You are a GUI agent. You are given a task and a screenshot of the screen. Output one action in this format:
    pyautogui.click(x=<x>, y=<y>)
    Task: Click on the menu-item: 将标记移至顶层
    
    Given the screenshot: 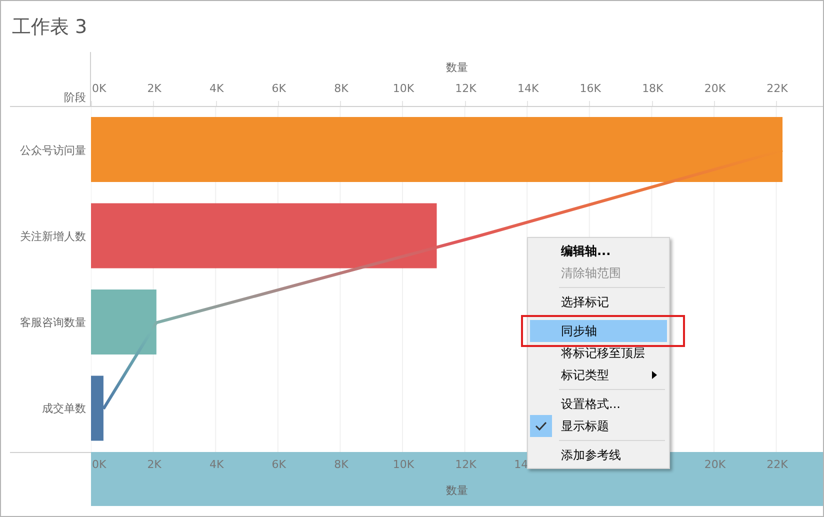 What is the action you would take?
    pyautogui.click(x=598, y=353)
    